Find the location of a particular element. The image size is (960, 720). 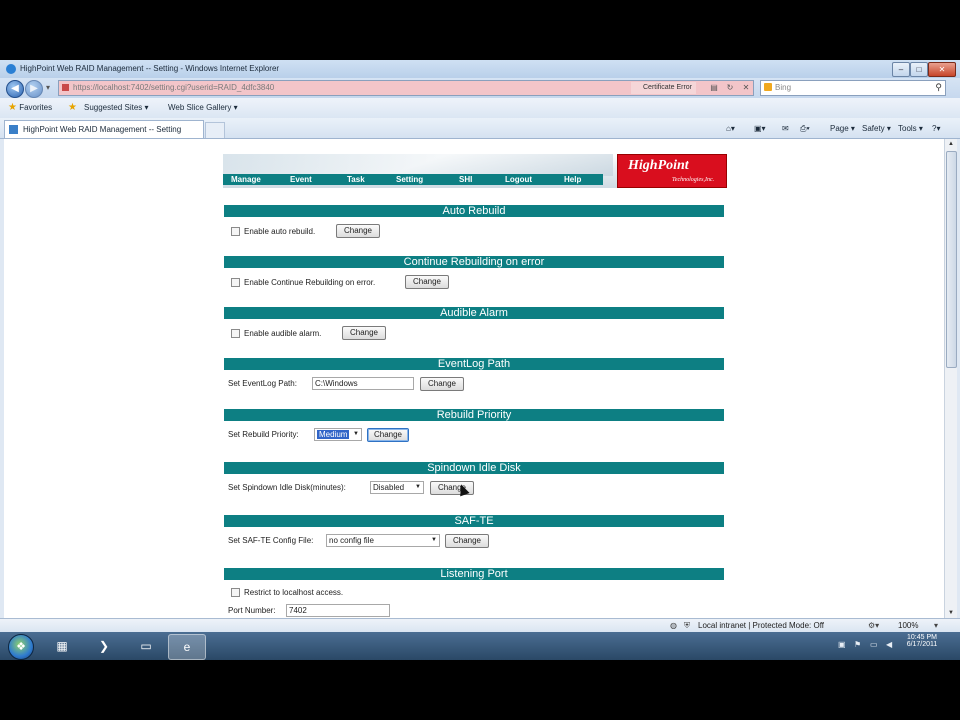

section-eventlog-path-title: EventLog Path is located at coordinates (474, 364).